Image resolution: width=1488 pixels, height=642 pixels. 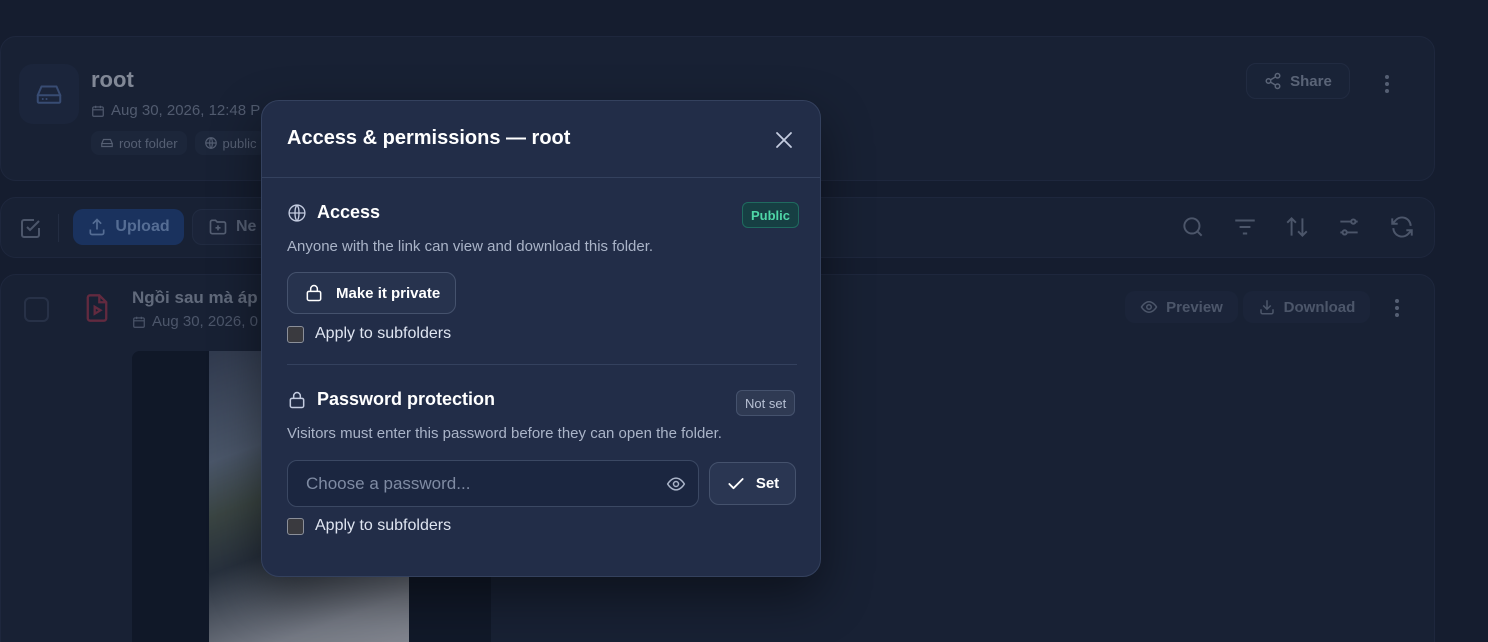 What do you see at coordinates (771, 215) in the screenshot?
I see `access-status-badge: Public` at bounding box center [771, 215].